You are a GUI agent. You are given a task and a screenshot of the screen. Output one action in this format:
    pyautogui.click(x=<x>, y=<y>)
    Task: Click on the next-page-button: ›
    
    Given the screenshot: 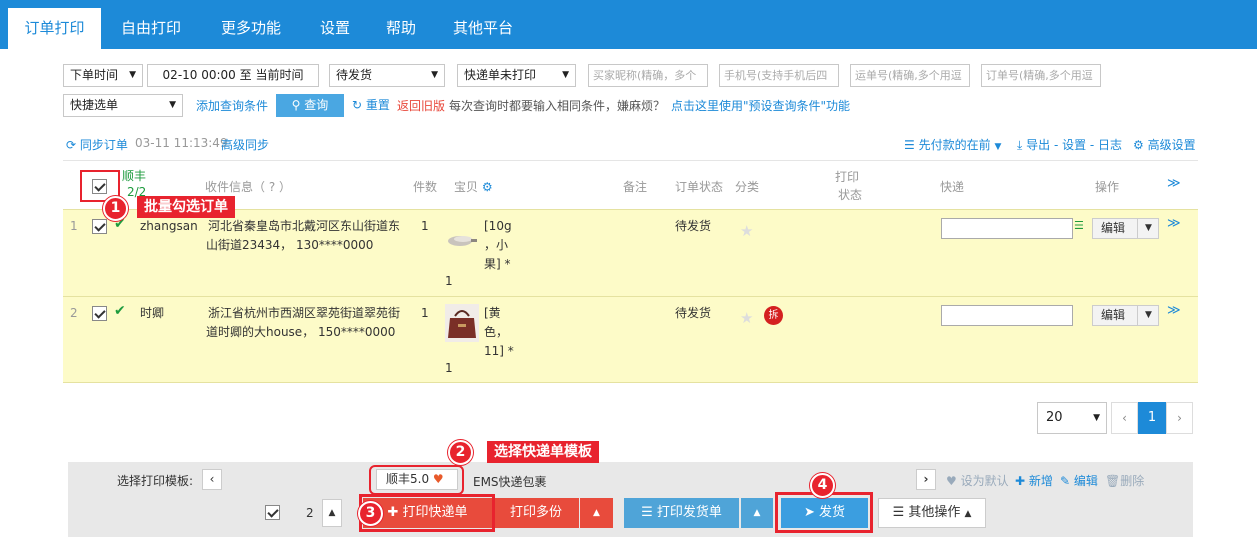 What is the action you would take?
    pyautogui.click(x=1179, y=418)
    